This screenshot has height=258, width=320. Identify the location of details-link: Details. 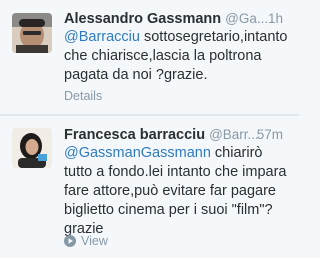
(83, 96).